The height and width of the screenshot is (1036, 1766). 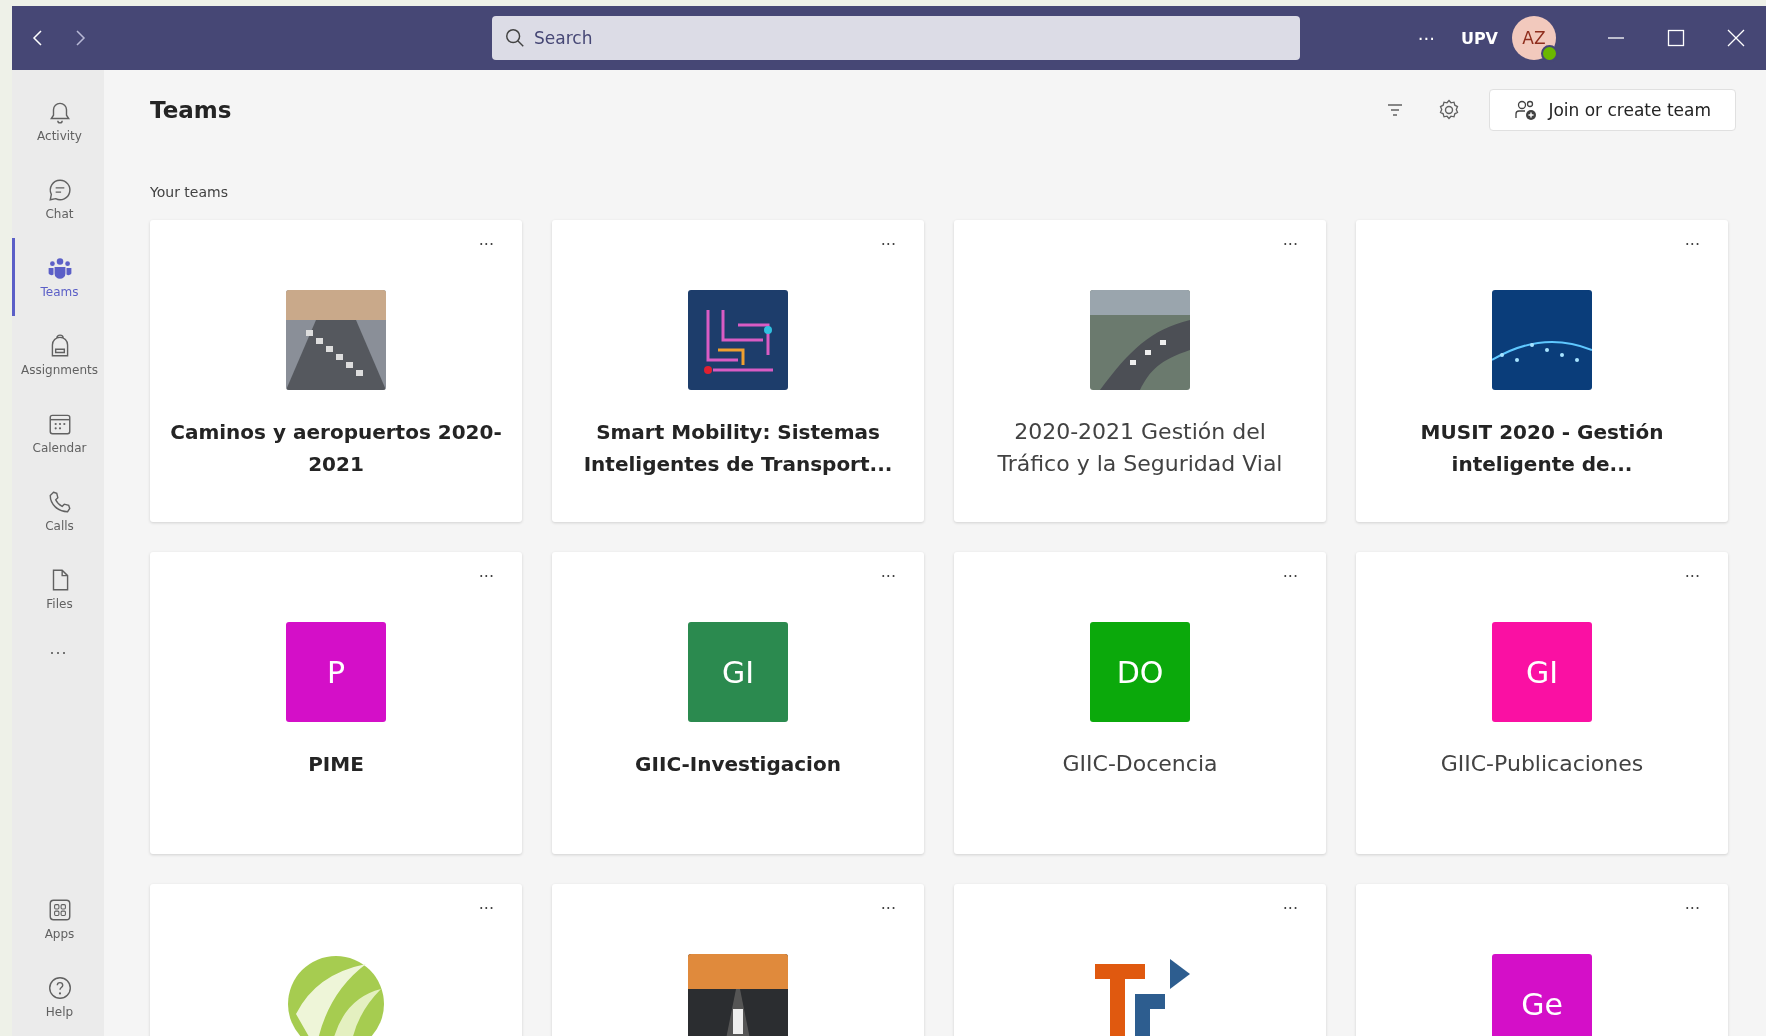 I want to click on page-title: Teams, so click(x=191, y=110).